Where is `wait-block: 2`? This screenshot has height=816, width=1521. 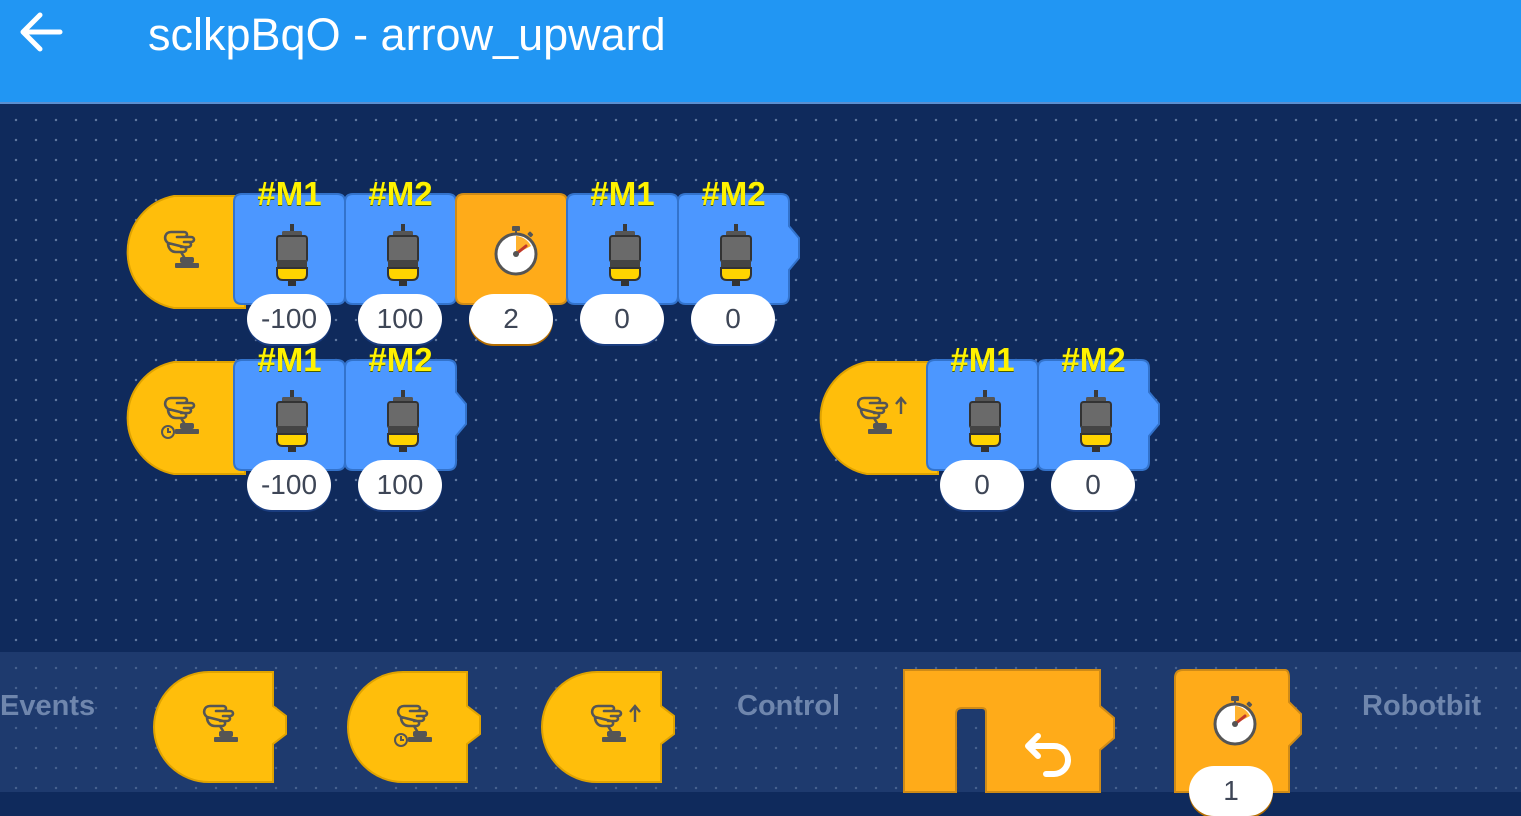 wait-block: 2 is located at coordinates (517, 268).